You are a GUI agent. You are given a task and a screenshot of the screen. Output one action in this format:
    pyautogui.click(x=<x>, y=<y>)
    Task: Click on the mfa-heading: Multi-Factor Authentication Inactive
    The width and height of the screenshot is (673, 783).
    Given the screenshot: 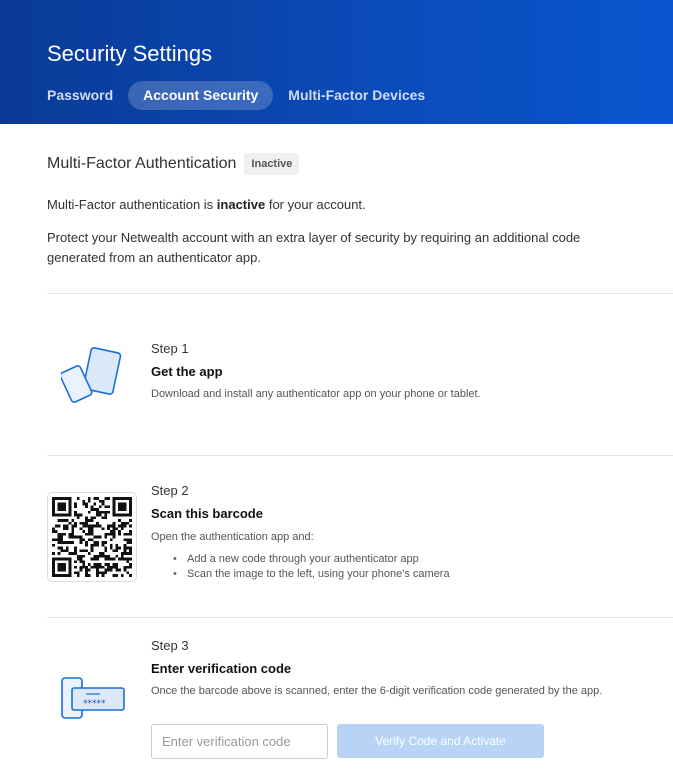 What is the action you would take?
    pyautogui.click(x=173, y=164)
    